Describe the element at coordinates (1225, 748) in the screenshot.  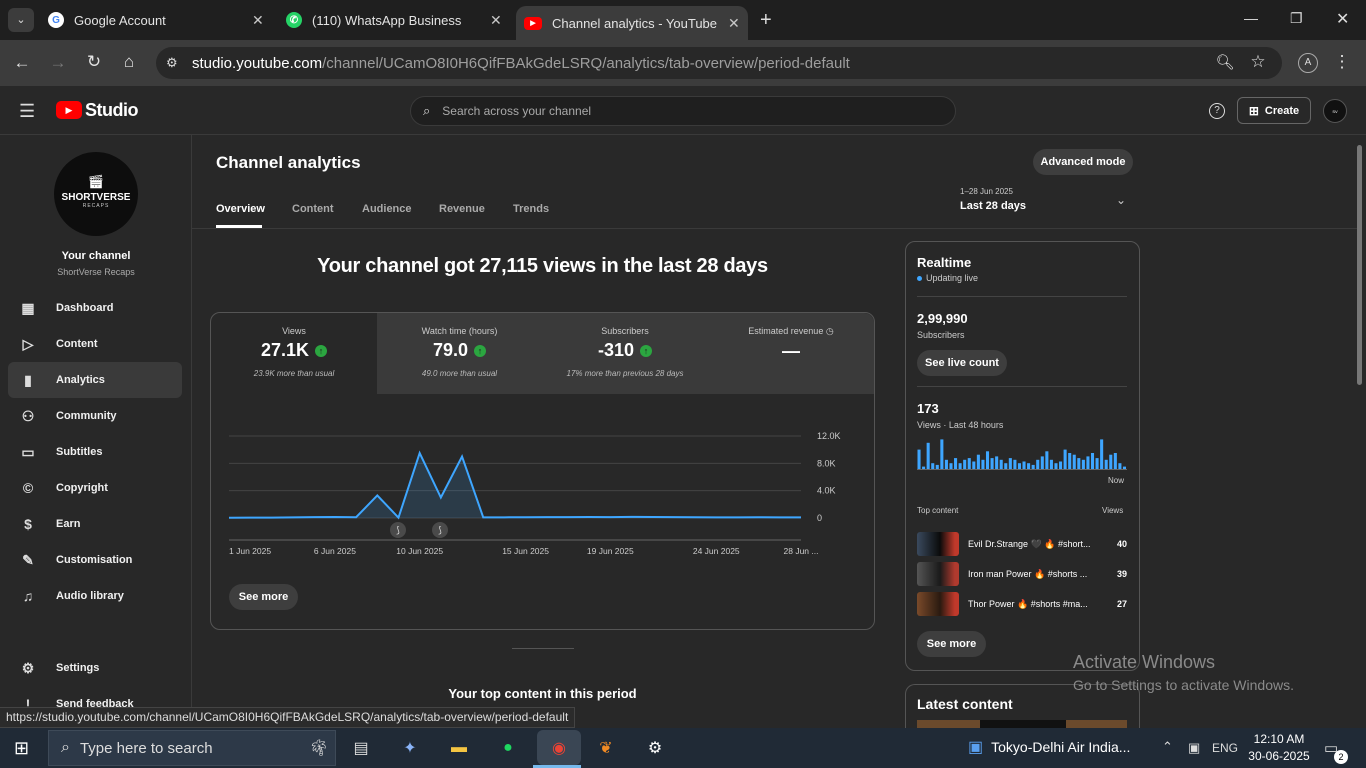
I see `language-indicator: ENG` at that location.